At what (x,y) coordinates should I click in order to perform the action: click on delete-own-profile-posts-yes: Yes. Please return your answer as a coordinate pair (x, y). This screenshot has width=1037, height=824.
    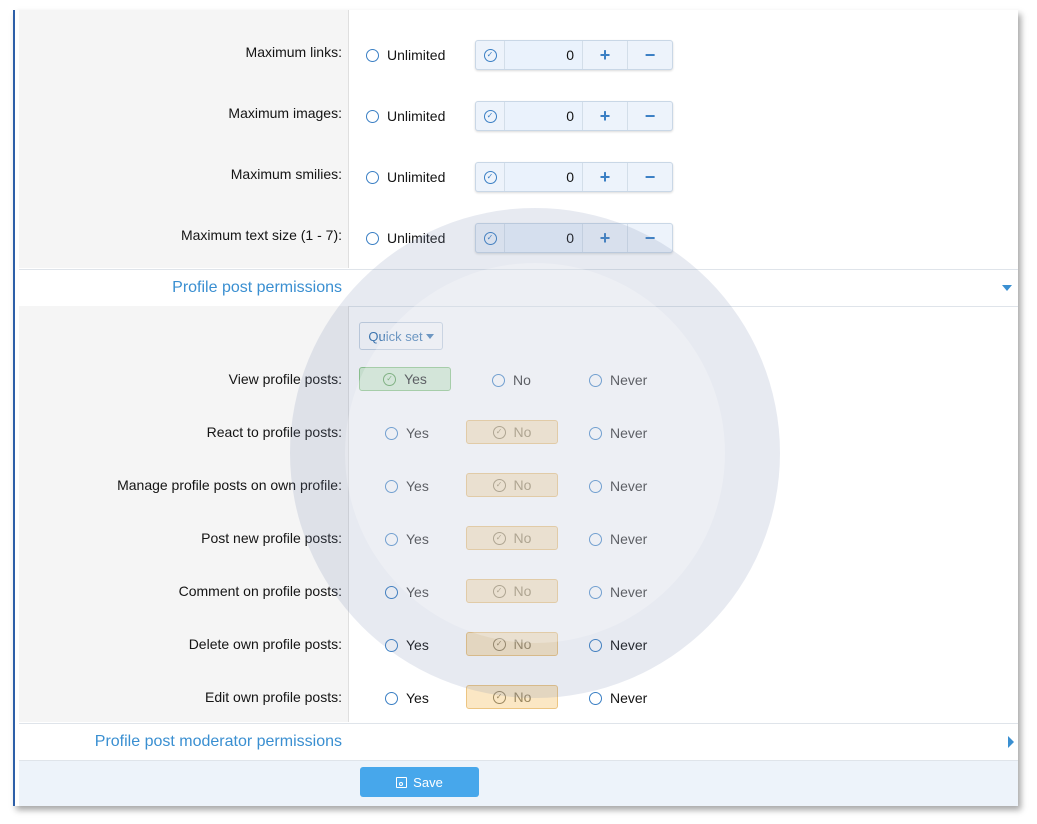
    Looking at the image, I should click on (407, 645).